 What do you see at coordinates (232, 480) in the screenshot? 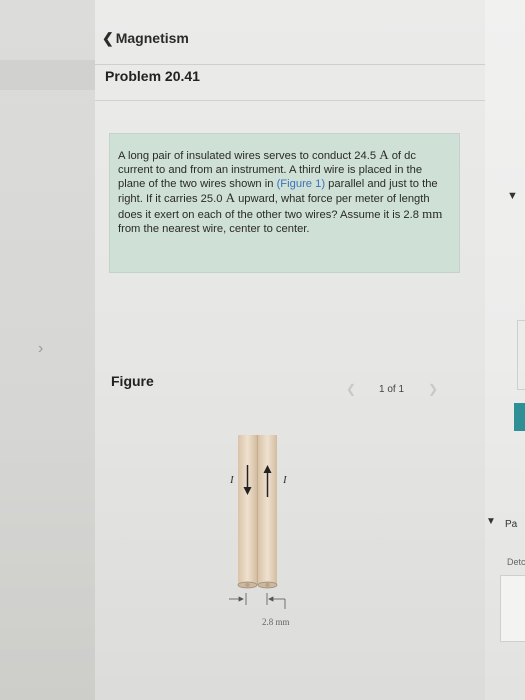
I see `current-label-left: I` at bounding box center [232, 480].